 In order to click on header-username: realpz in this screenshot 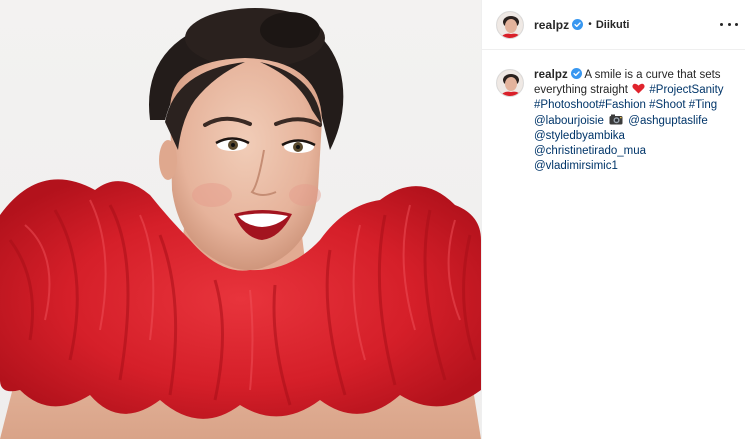, I will do `click(551, 25)`.